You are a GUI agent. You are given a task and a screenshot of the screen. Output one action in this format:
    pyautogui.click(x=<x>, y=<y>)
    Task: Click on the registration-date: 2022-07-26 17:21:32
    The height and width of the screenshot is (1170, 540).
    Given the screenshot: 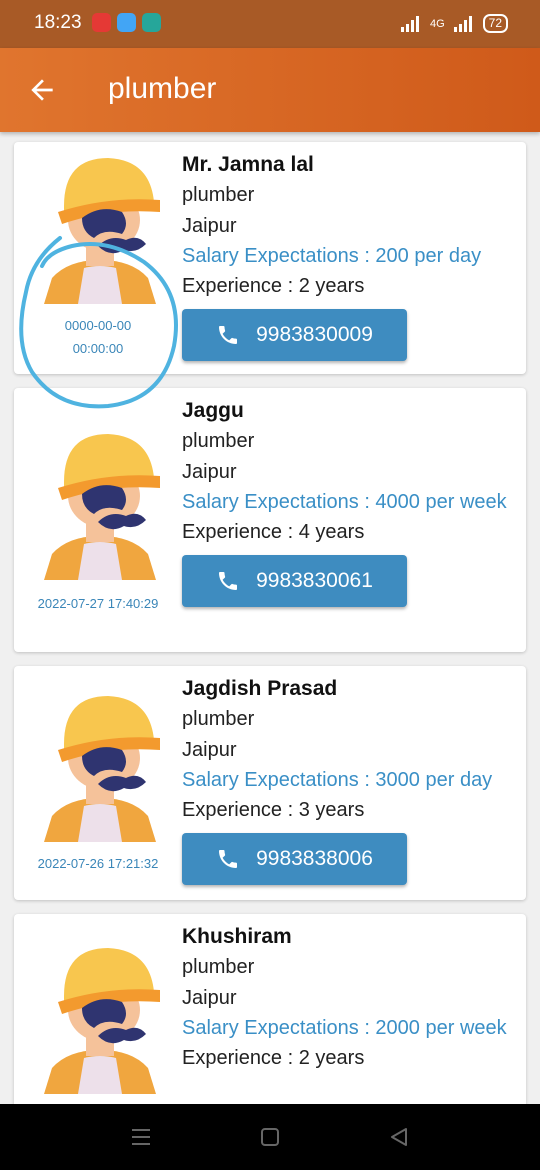 What is the action you would take?
    pyautogui.click(x=98, y=863)
    